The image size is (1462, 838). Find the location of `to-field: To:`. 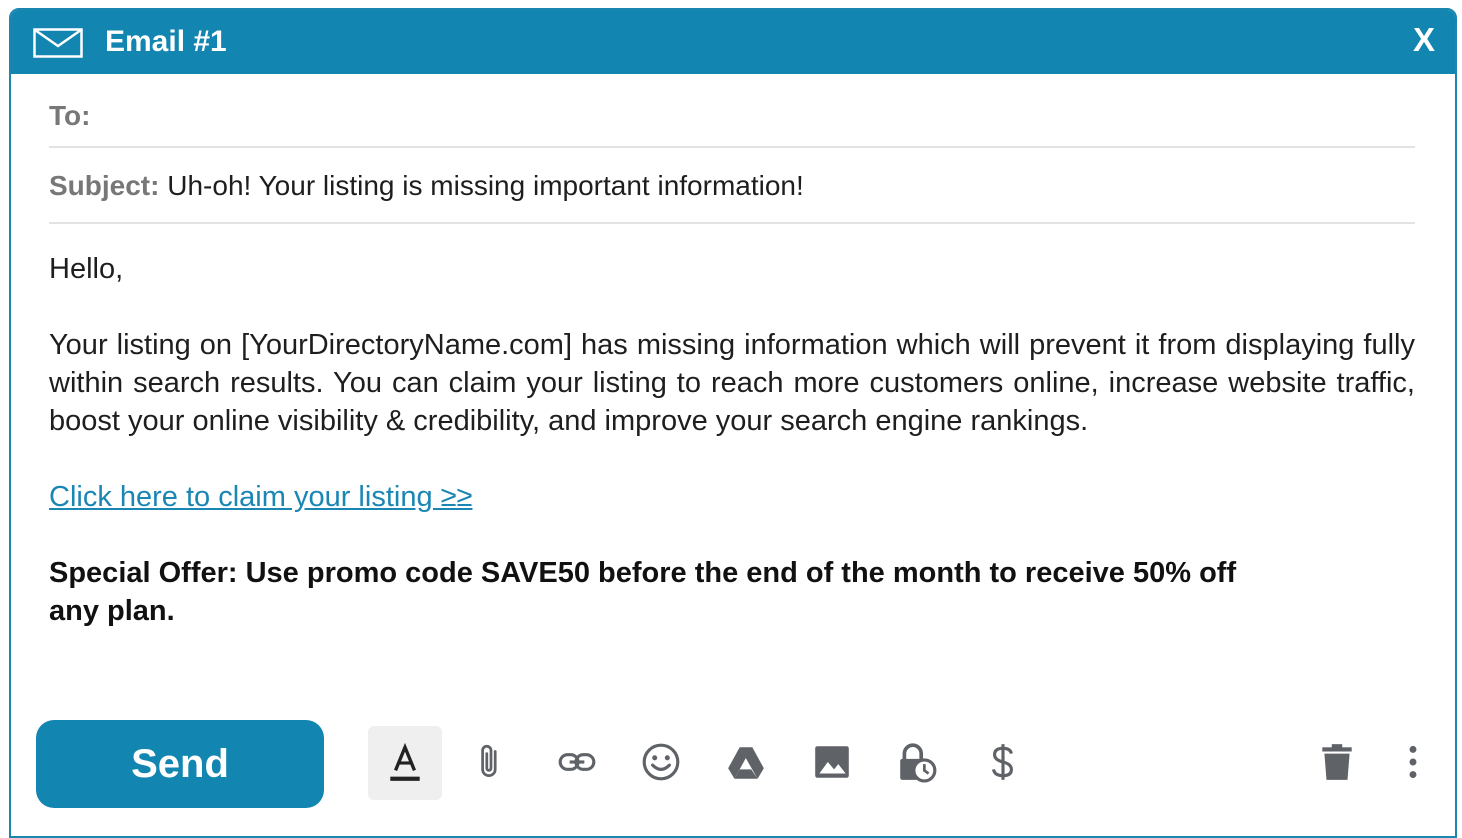

to-field: To: is located at coordinates (732, 124).